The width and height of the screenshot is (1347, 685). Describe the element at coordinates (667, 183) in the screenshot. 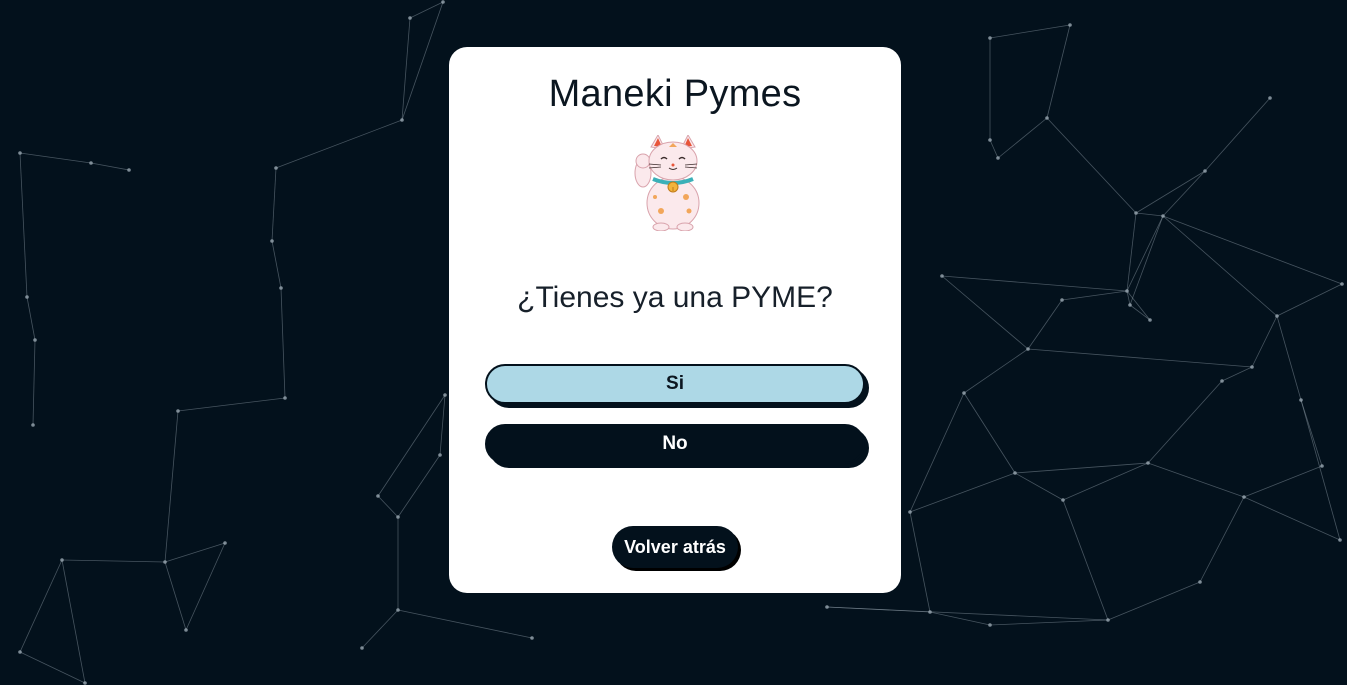

I see `maneki-neko-icon` at that location.